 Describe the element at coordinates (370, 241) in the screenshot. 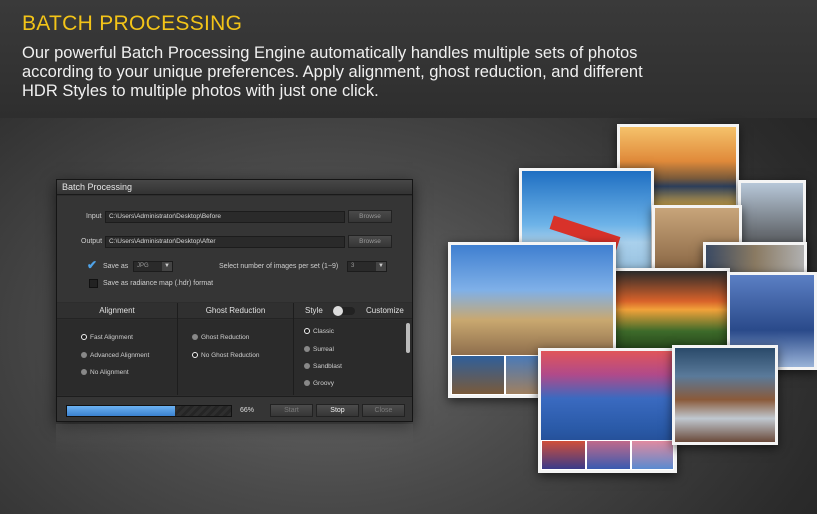

I see `output-browse-button: Browse` at that location.